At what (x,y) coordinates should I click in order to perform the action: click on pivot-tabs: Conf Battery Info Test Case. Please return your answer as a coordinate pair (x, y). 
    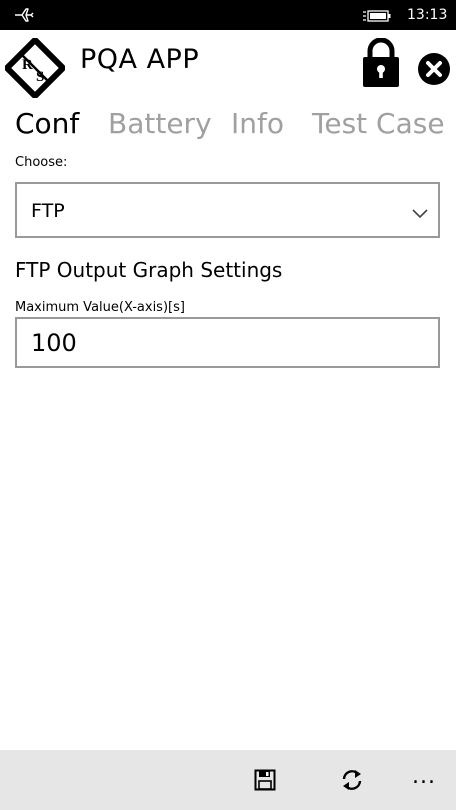
    Looking at the image, I should click on (228, 127).